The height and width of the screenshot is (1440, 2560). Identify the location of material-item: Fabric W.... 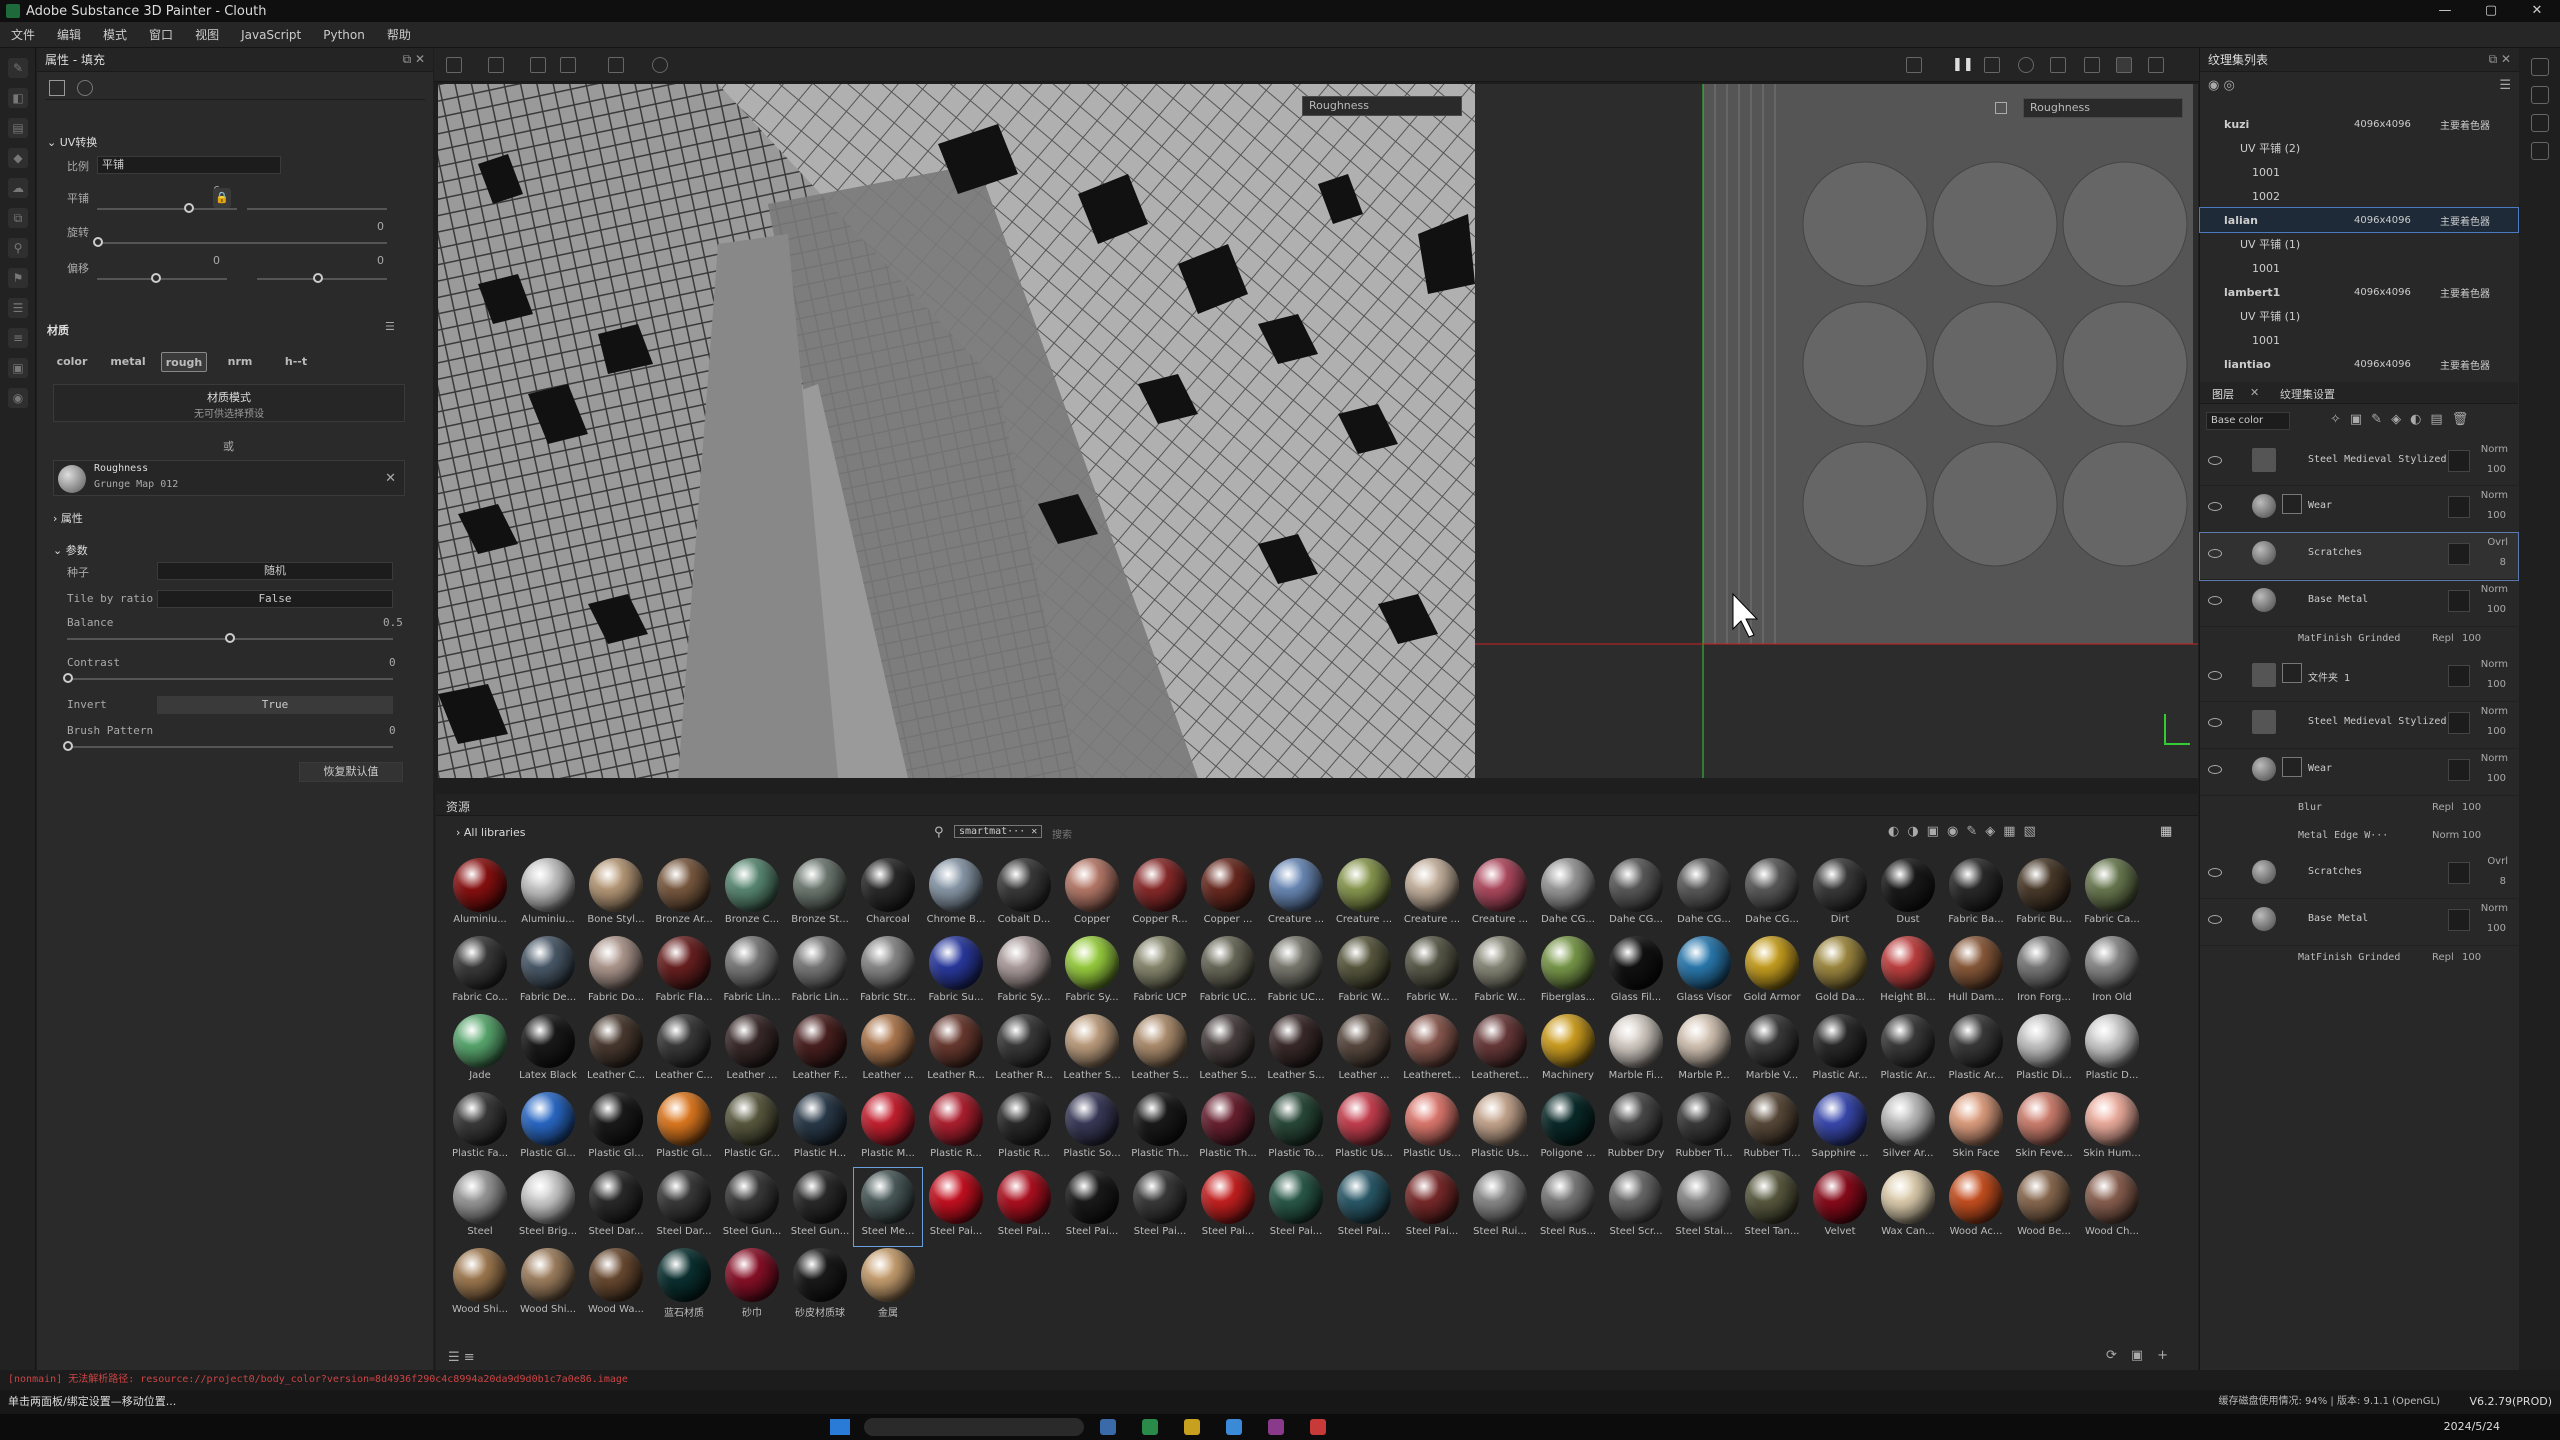
(1500, 973).